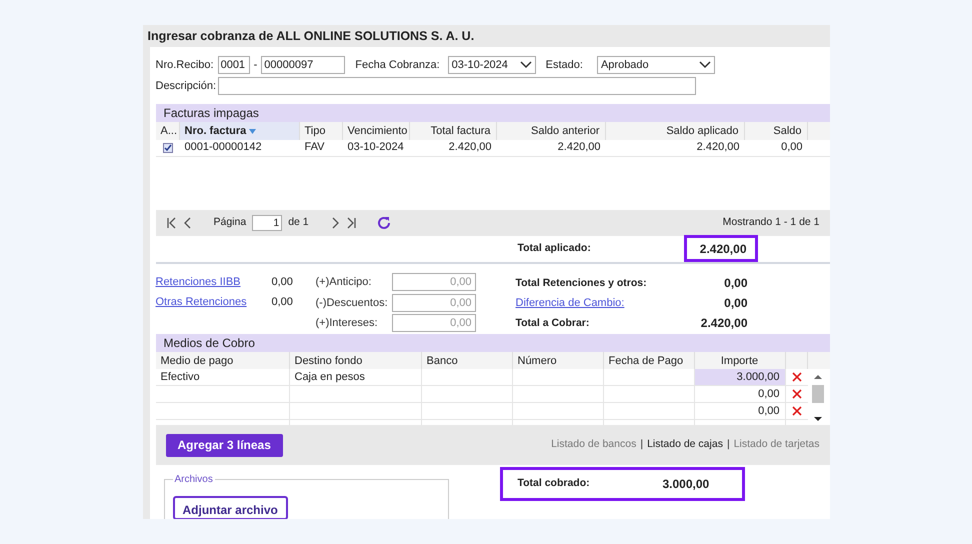 The image size is (972, 544). What do you see at coordinates (315, 148) in the screenshot?
I see `table-cell-text: FAV` at bounding box center [315, 148].